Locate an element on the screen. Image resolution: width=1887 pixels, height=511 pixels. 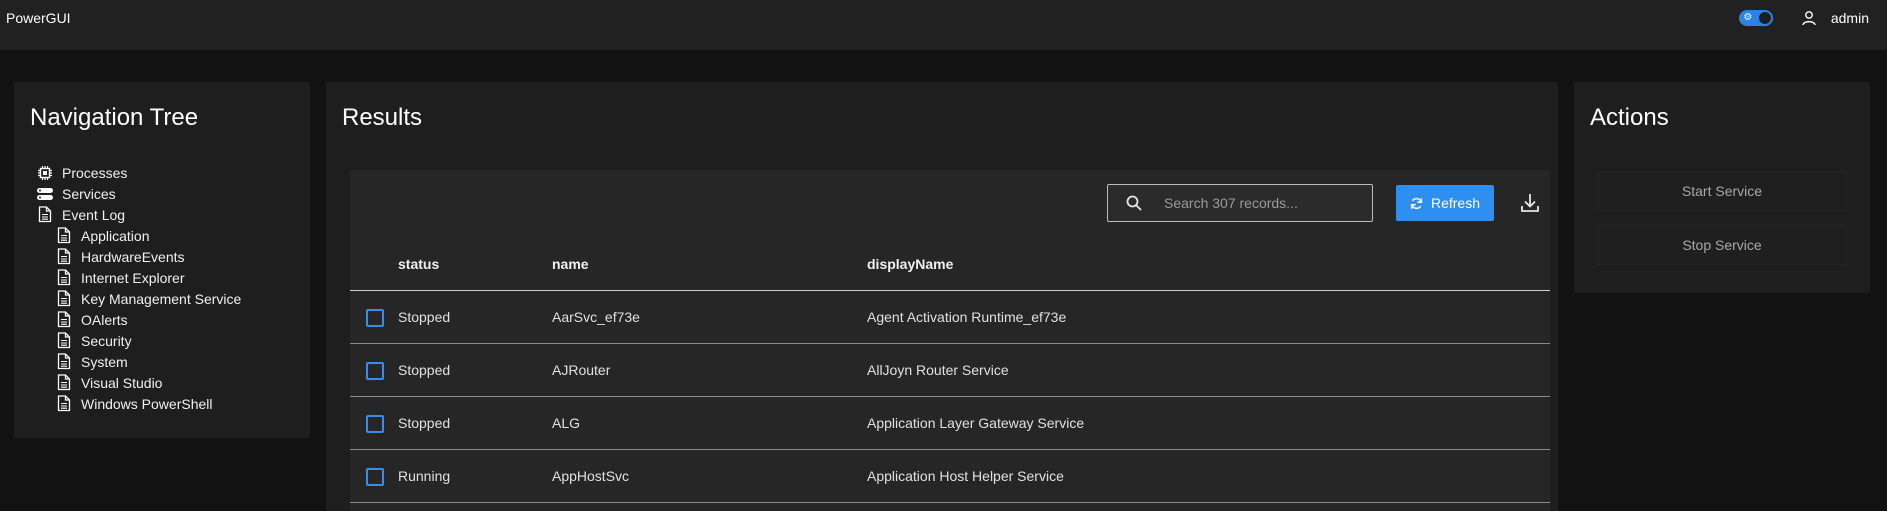
nav-item-label: Security is located at coordinates (106, 340).